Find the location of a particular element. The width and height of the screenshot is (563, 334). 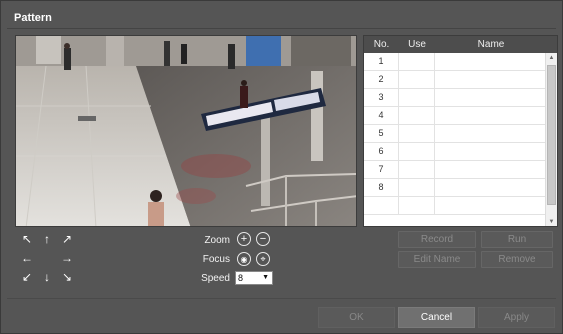

row-no: 4 is located at coordinates (381, 115).